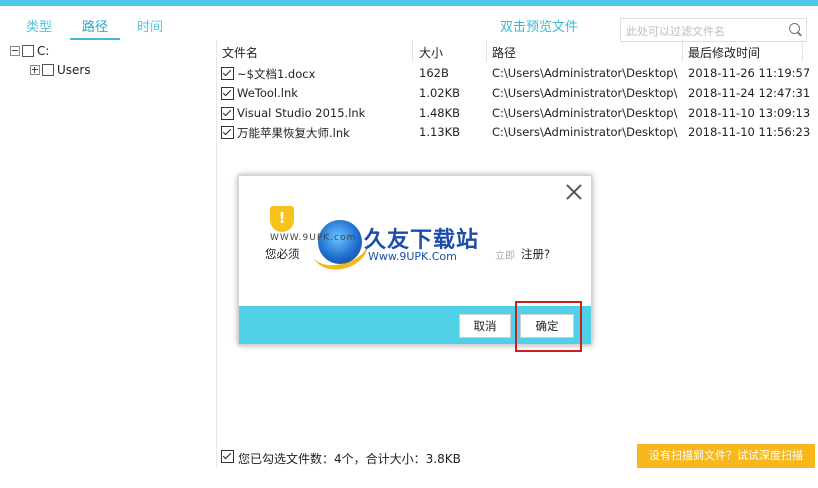 The width and height of the screenshot is (818, 488). I want to click on tree-checkbox-users, so click(48, 70).